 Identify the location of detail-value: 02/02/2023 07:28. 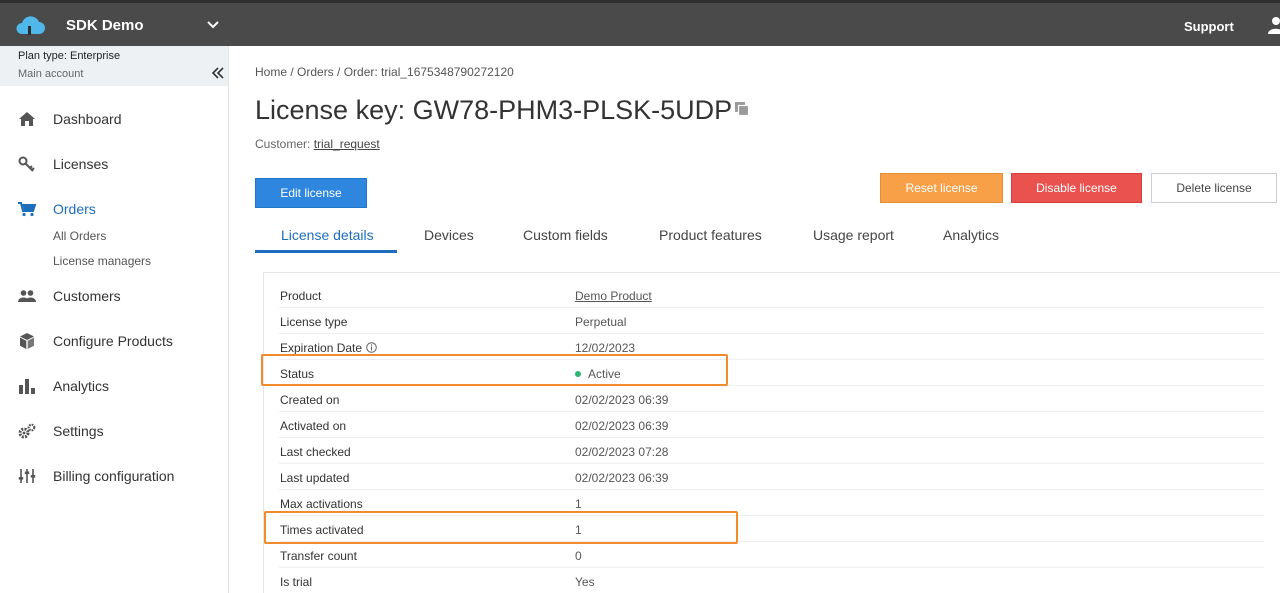
(622, 452).